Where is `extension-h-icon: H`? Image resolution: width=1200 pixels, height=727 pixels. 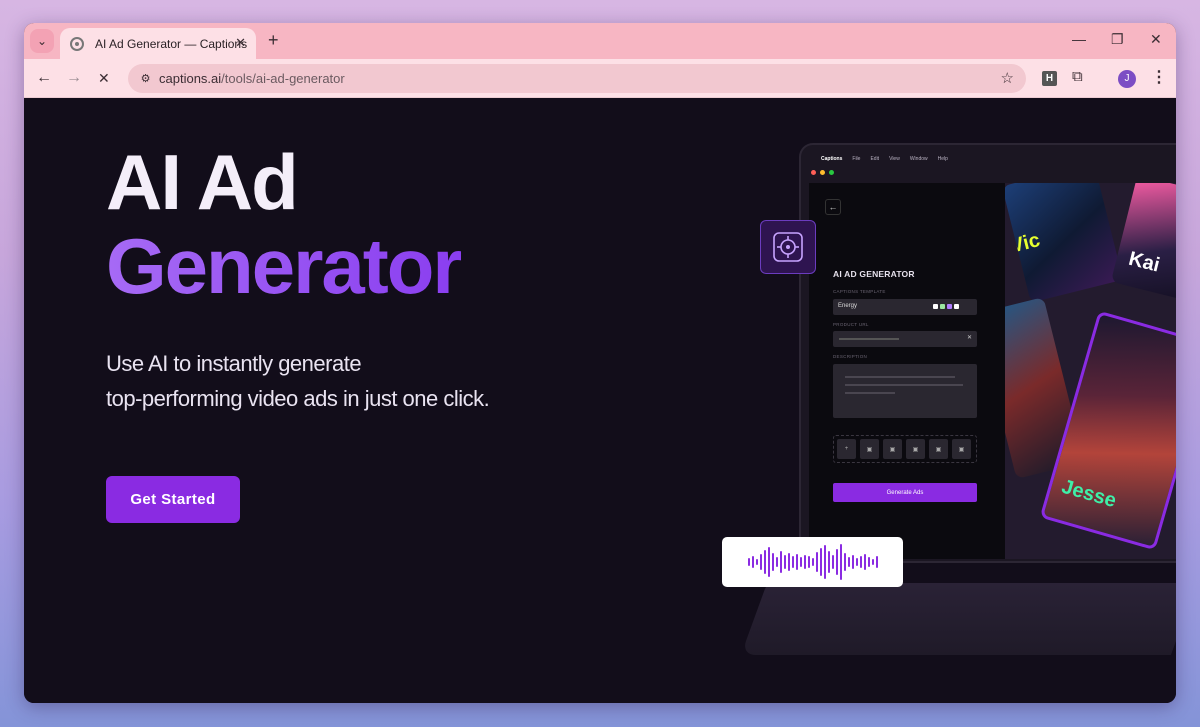 extension-h-icon: H is located at coordinates (1049, 78).